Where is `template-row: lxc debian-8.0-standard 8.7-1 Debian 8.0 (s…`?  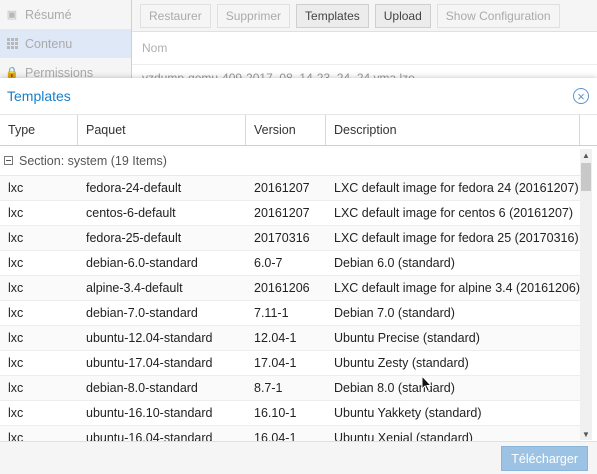 template-row: lxc debian-8.0-standard 8.7-1 Debian 8.0 (s… is located at coordinates (290, 388).